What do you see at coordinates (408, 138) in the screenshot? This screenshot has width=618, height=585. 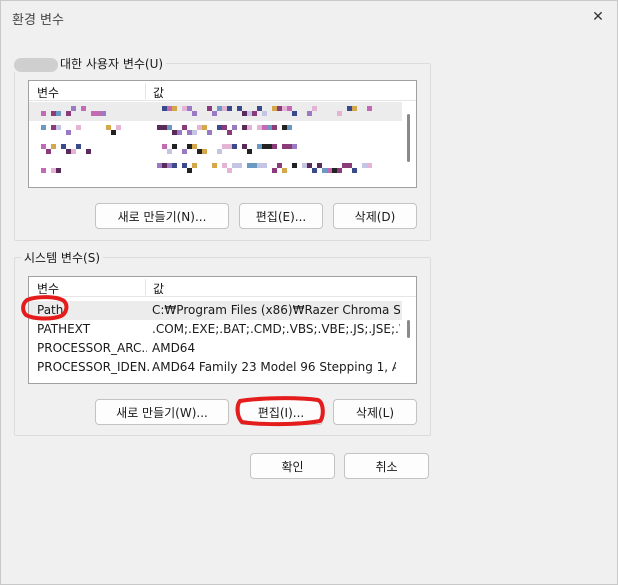 I see `user-list-scroll-thumb` at bounding box center [408, 138].